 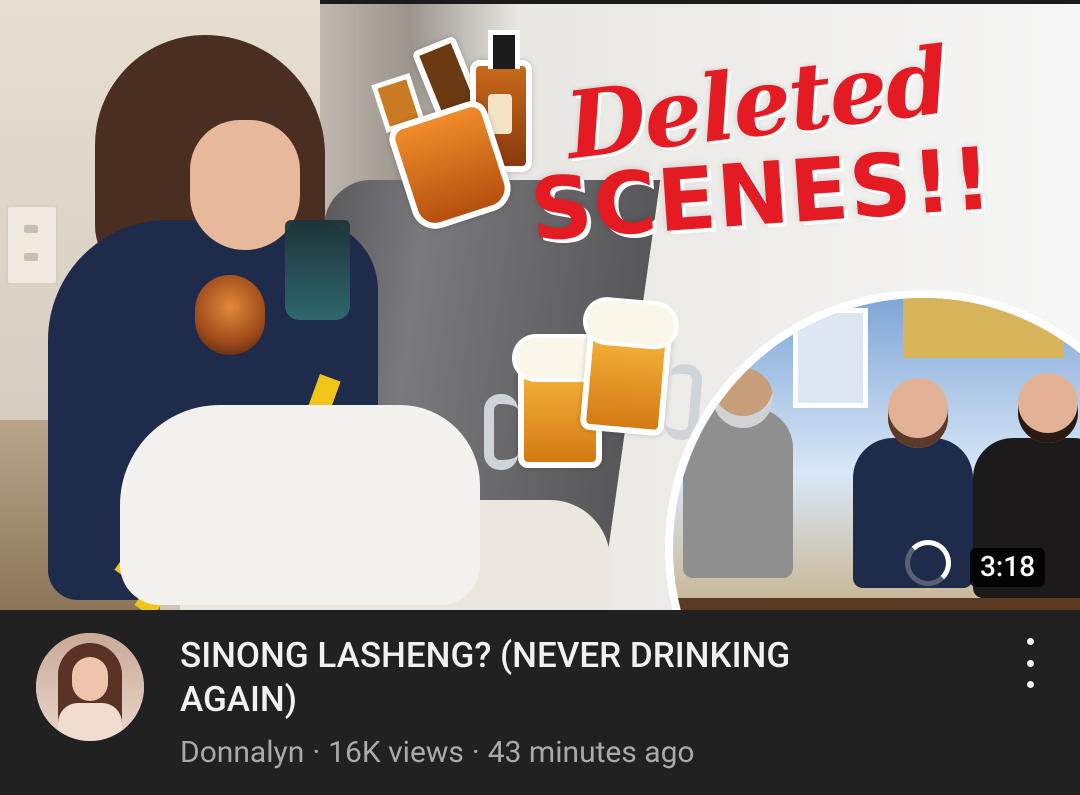 What do you see at coordinates (32, 245) in the screenshot?
I see `wall-outlet` at bounding box center [32, 245].